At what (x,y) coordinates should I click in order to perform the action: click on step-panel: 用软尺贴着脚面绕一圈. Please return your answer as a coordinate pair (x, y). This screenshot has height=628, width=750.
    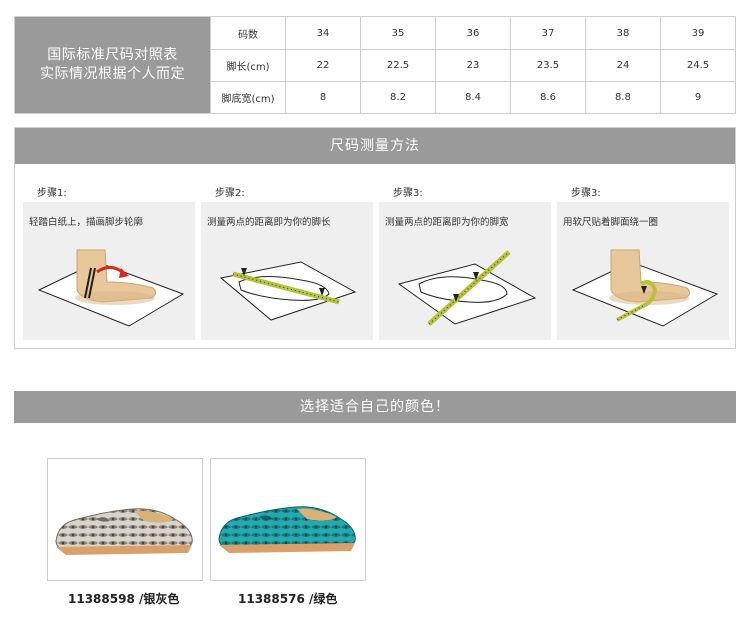
    Looking at the image, I should click on (643, 271).